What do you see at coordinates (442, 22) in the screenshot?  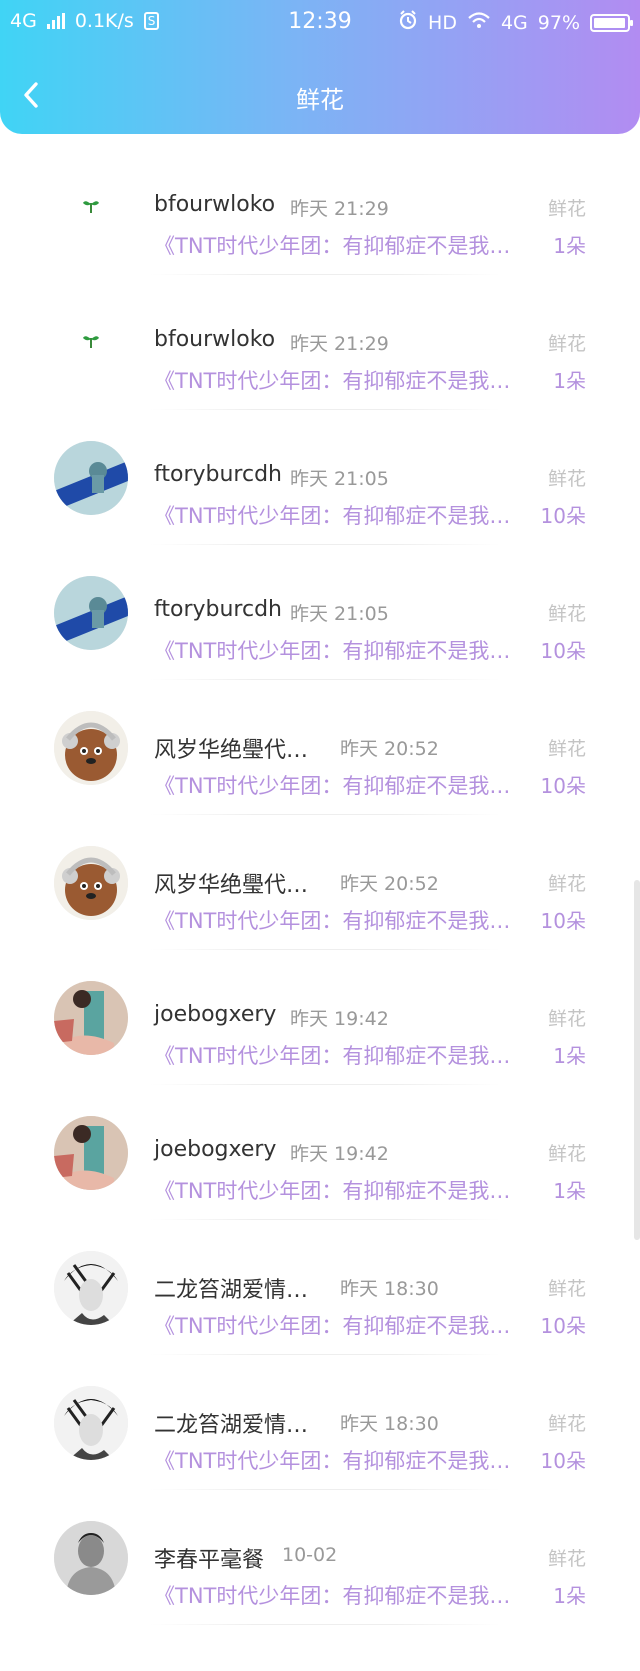 I see `hd-label: HD` at bounding box center [442, 22].